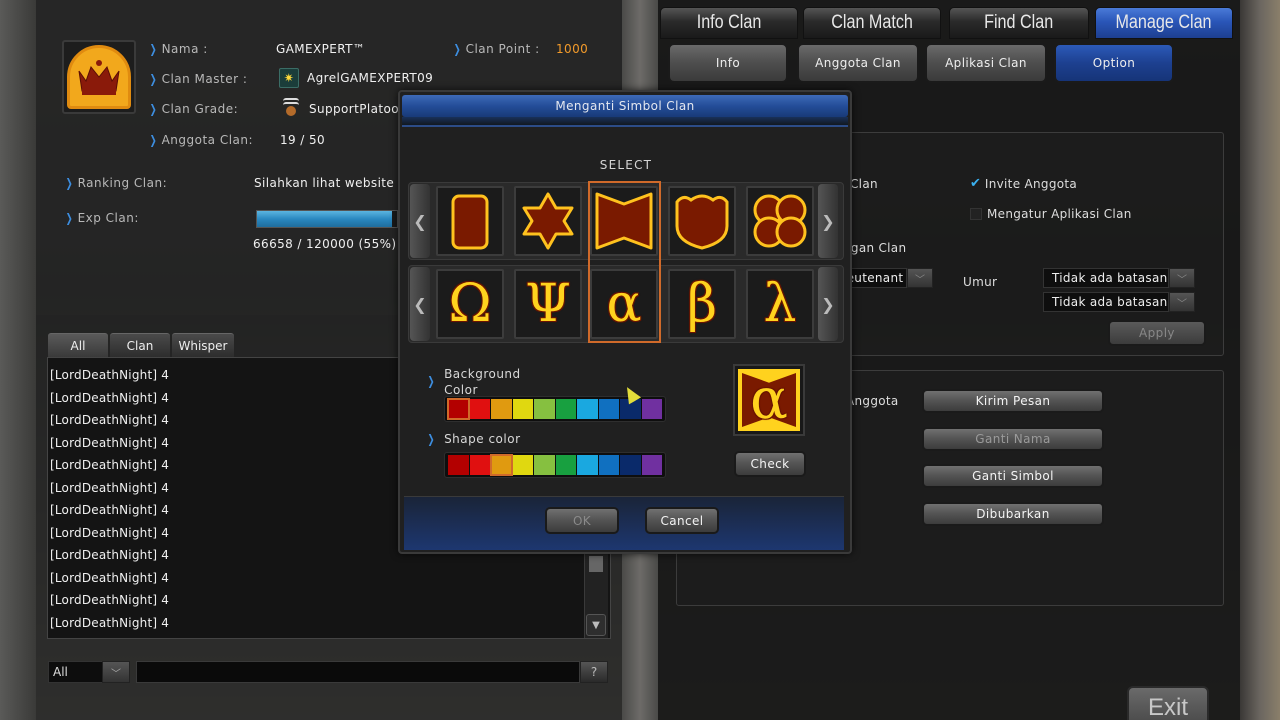 Image resolution: width=1280 pixels, height=720 pixels. Describe the element at coordinates (596, 625) in the screenshot. I see `scroll-down-button: ▼` at that location.